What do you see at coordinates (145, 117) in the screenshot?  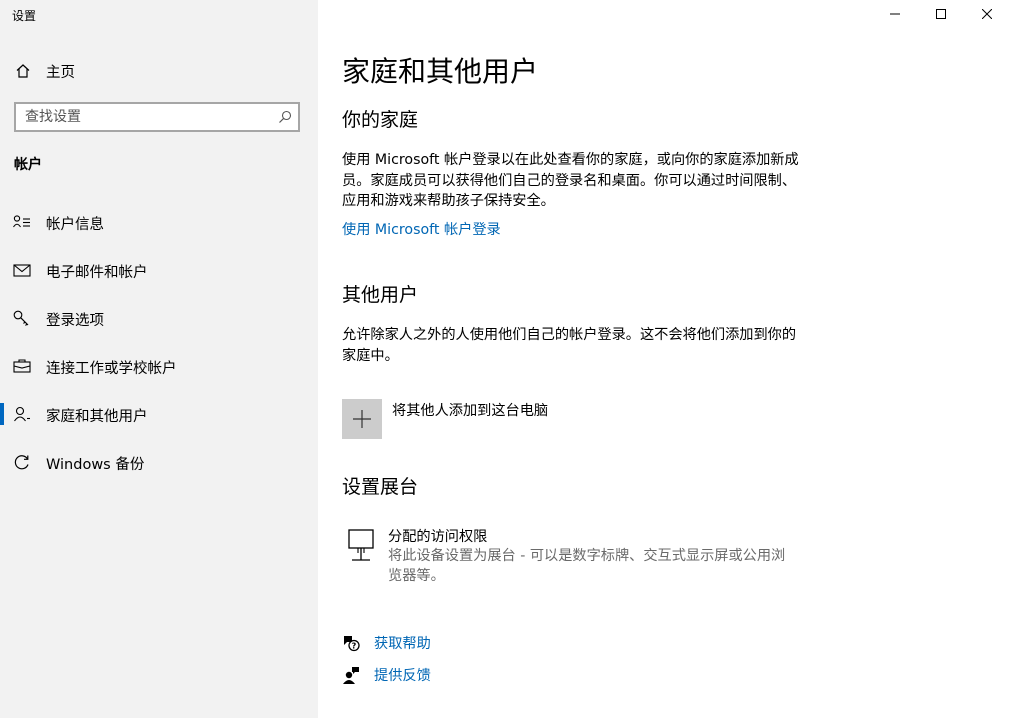 I see `search-input` at bounding box center [145, 117].